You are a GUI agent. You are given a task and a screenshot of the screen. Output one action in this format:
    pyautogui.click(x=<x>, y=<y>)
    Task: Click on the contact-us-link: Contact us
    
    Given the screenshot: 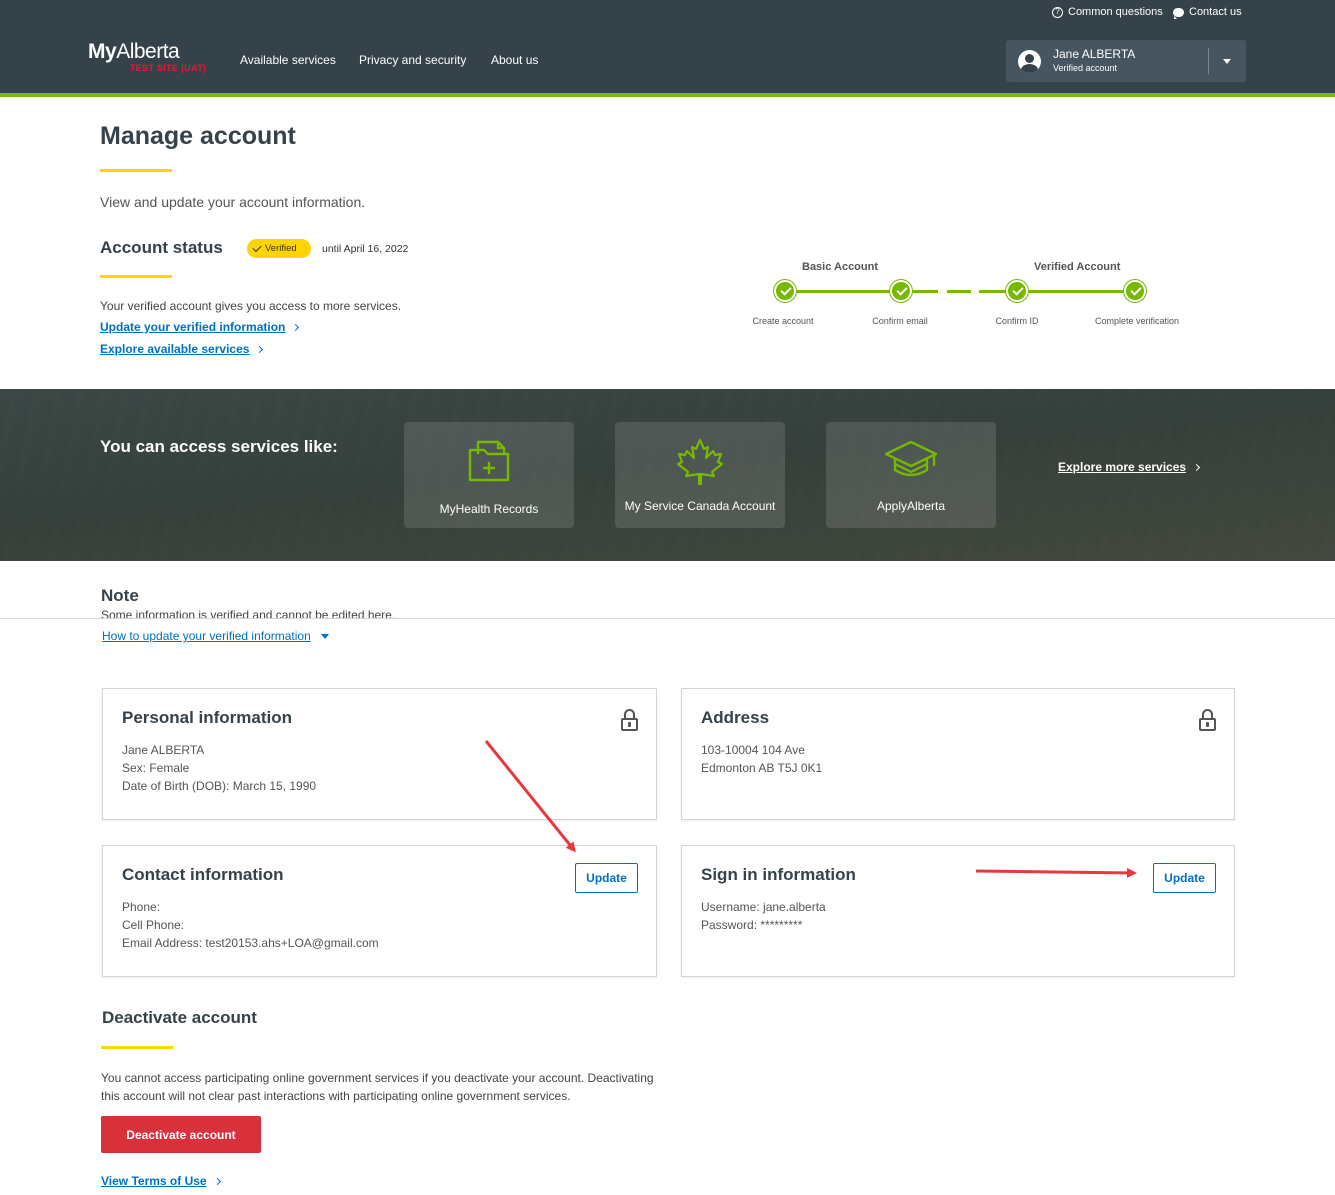 What is the action you would take?
    pyautogui.click(x=1207, y=12)
    